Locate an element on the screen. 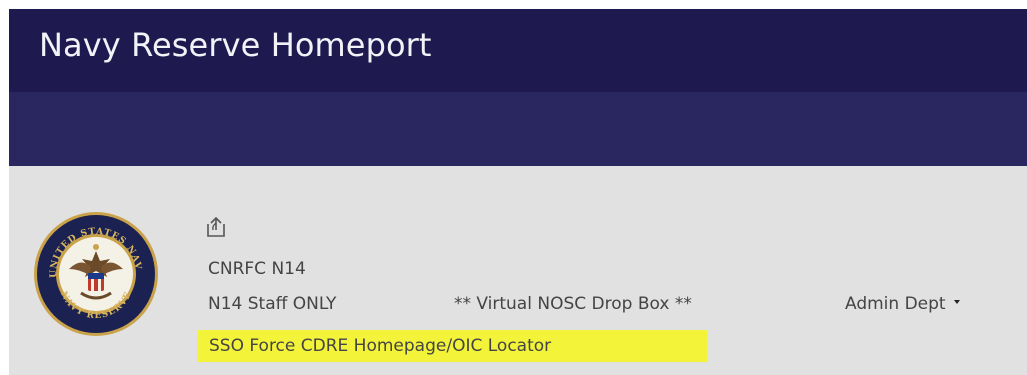  nav-item-virtual-nosc-drop-box: ** Virtual NOSC Drop Box ** is located at coordinates (573, 304).